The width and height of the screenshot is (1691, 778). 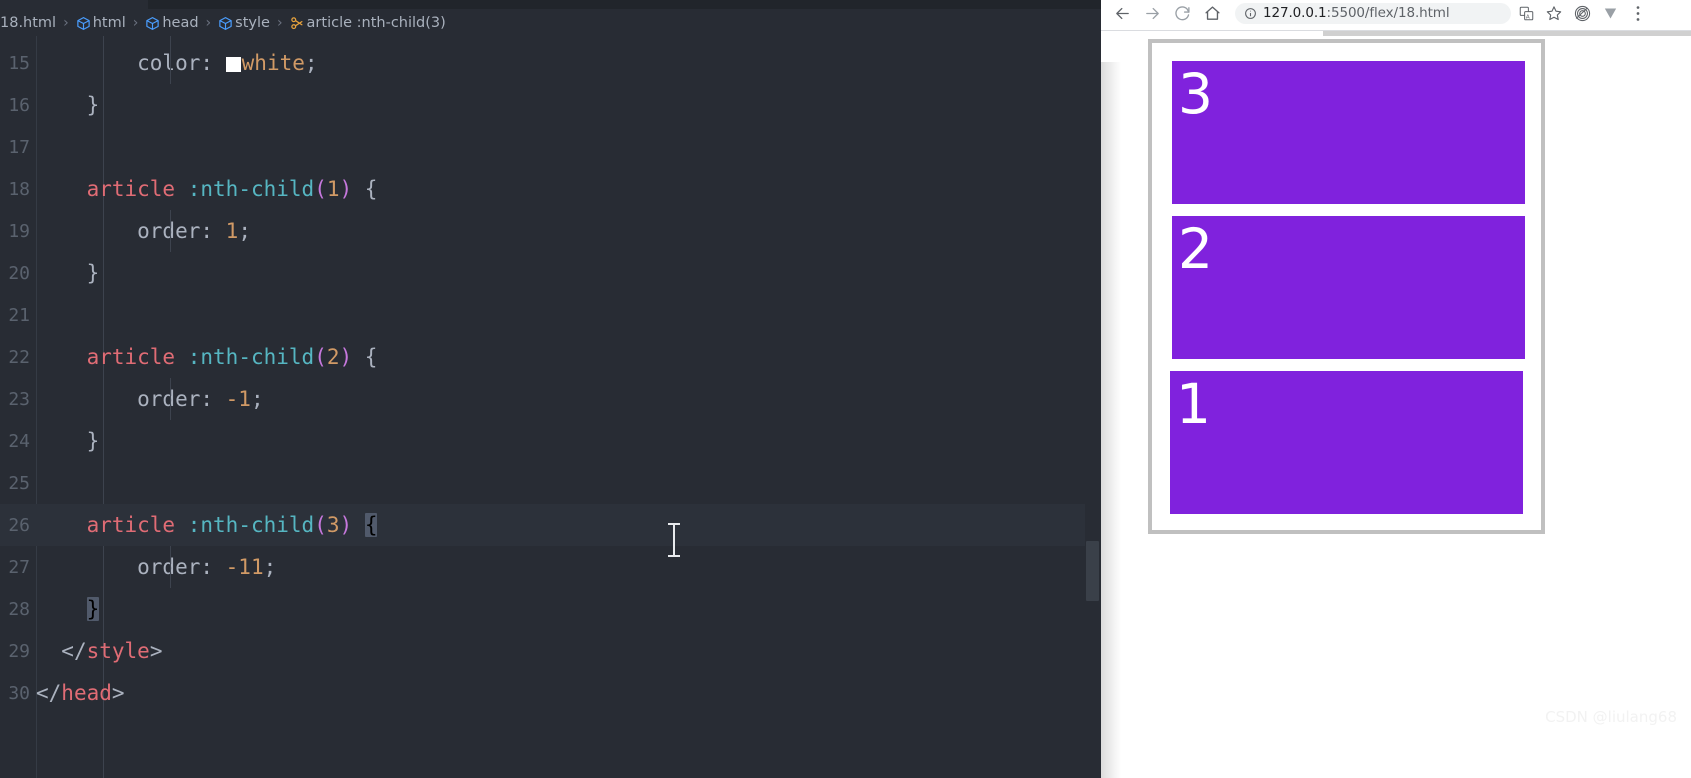 I want to click on line-text: }, so click(x=68, y=609).